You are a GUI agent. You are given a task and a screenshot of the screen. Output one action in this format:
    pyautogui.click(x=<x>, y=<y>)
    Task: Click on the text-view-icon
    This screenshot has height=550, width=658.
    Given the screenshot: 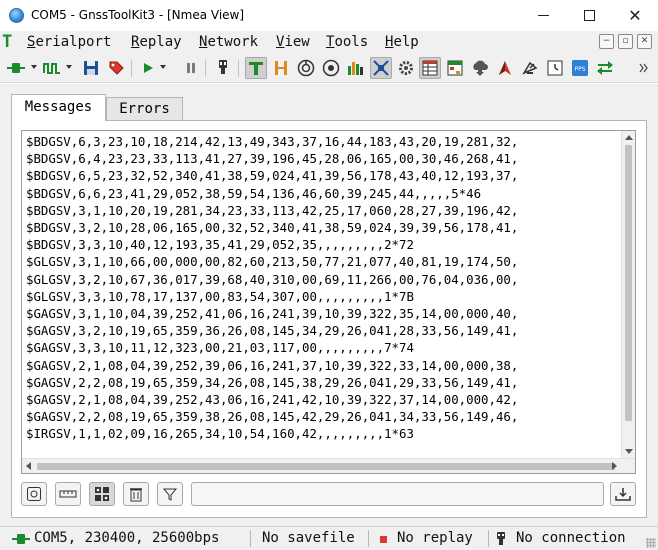 What is the action you would take?
    pyautogui.click(x=256, y=68)
    